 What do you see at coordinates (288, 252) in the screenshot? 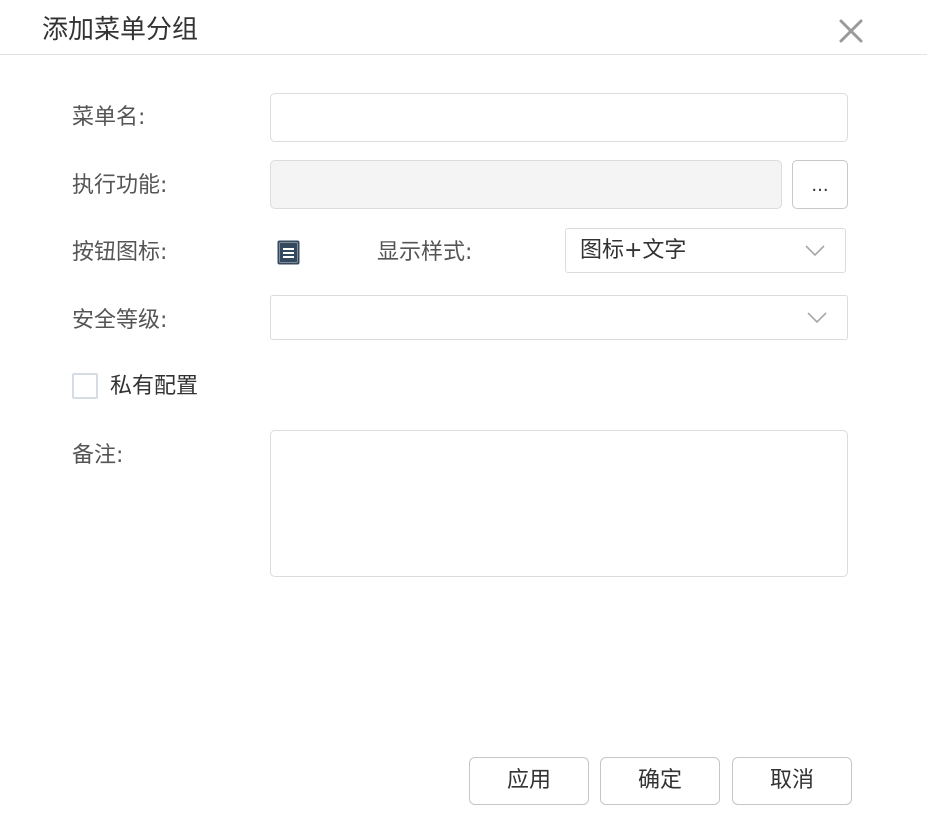
I see `document-list-icon` at bounding box center [288, 252].